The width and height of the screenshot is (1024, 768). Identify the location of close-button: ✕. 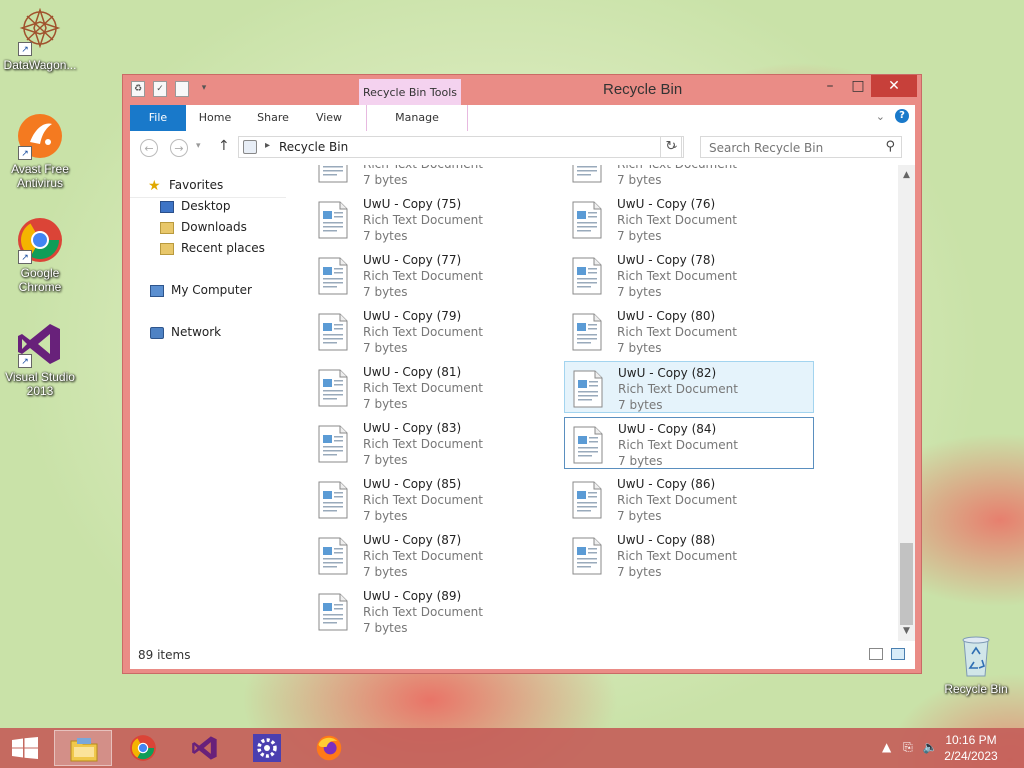
(894, 86).